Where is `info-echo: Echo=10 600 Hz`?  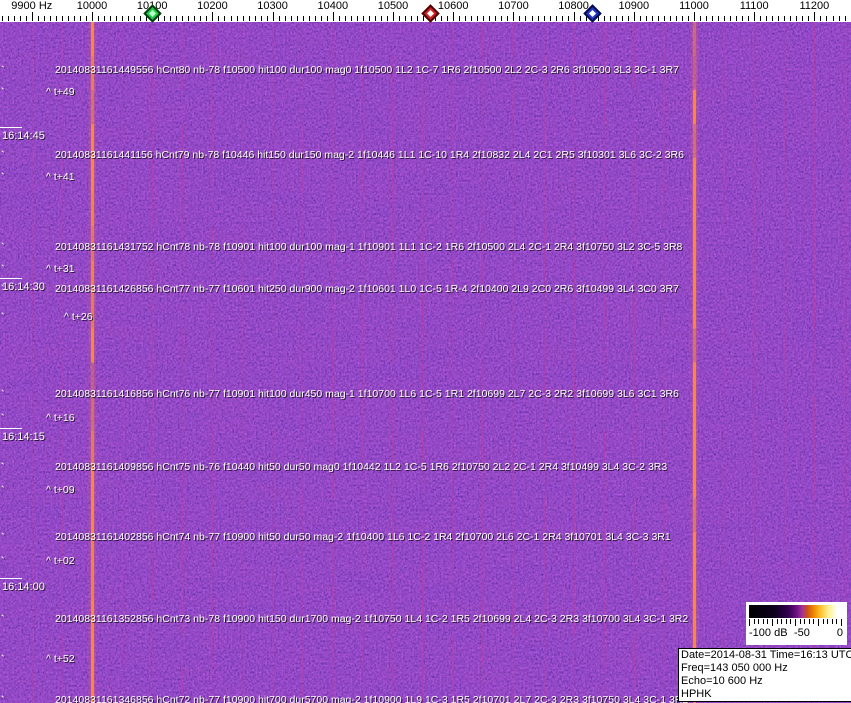
info-echo: Echo=10 600 Hz is located at coordinates (722, 681).